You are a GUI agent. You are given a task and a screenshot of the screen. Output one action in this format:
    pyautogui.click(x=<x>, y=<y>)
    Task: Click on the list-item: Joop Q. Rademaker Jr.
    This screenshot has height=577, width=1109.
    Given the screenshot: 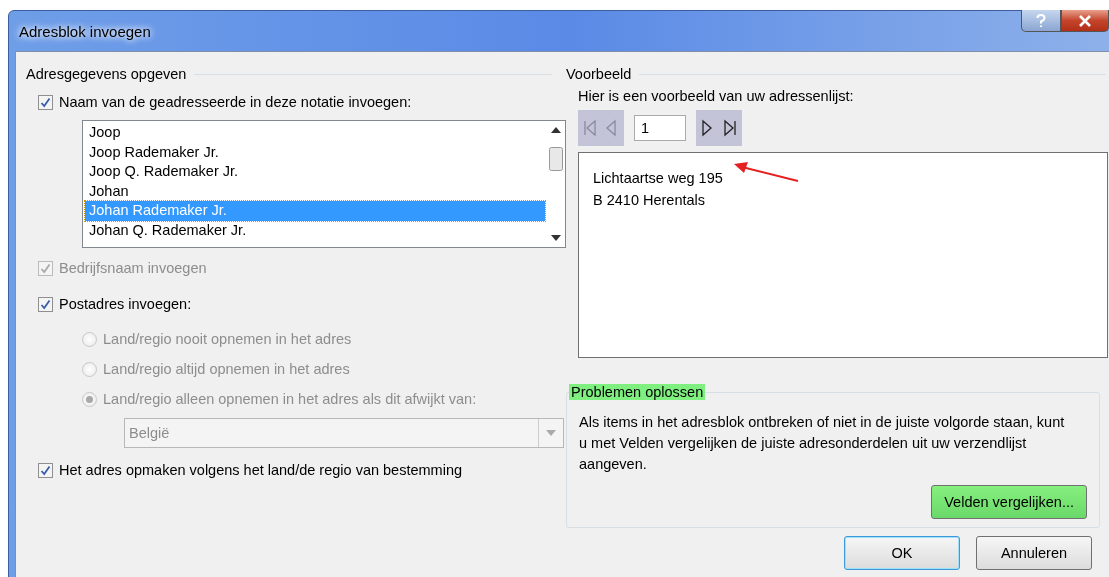 What is the action you would take?
    pyautogui.click(x=315, y=172)
    